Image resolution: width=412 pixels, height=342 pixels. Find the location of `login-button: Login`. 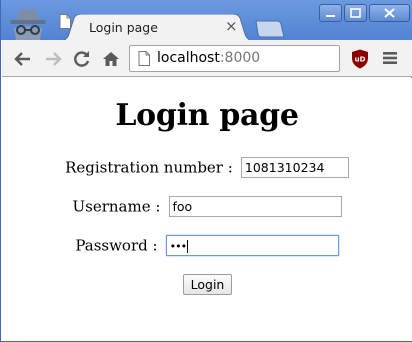

login-button: Login is located at coordinates (207, 284).